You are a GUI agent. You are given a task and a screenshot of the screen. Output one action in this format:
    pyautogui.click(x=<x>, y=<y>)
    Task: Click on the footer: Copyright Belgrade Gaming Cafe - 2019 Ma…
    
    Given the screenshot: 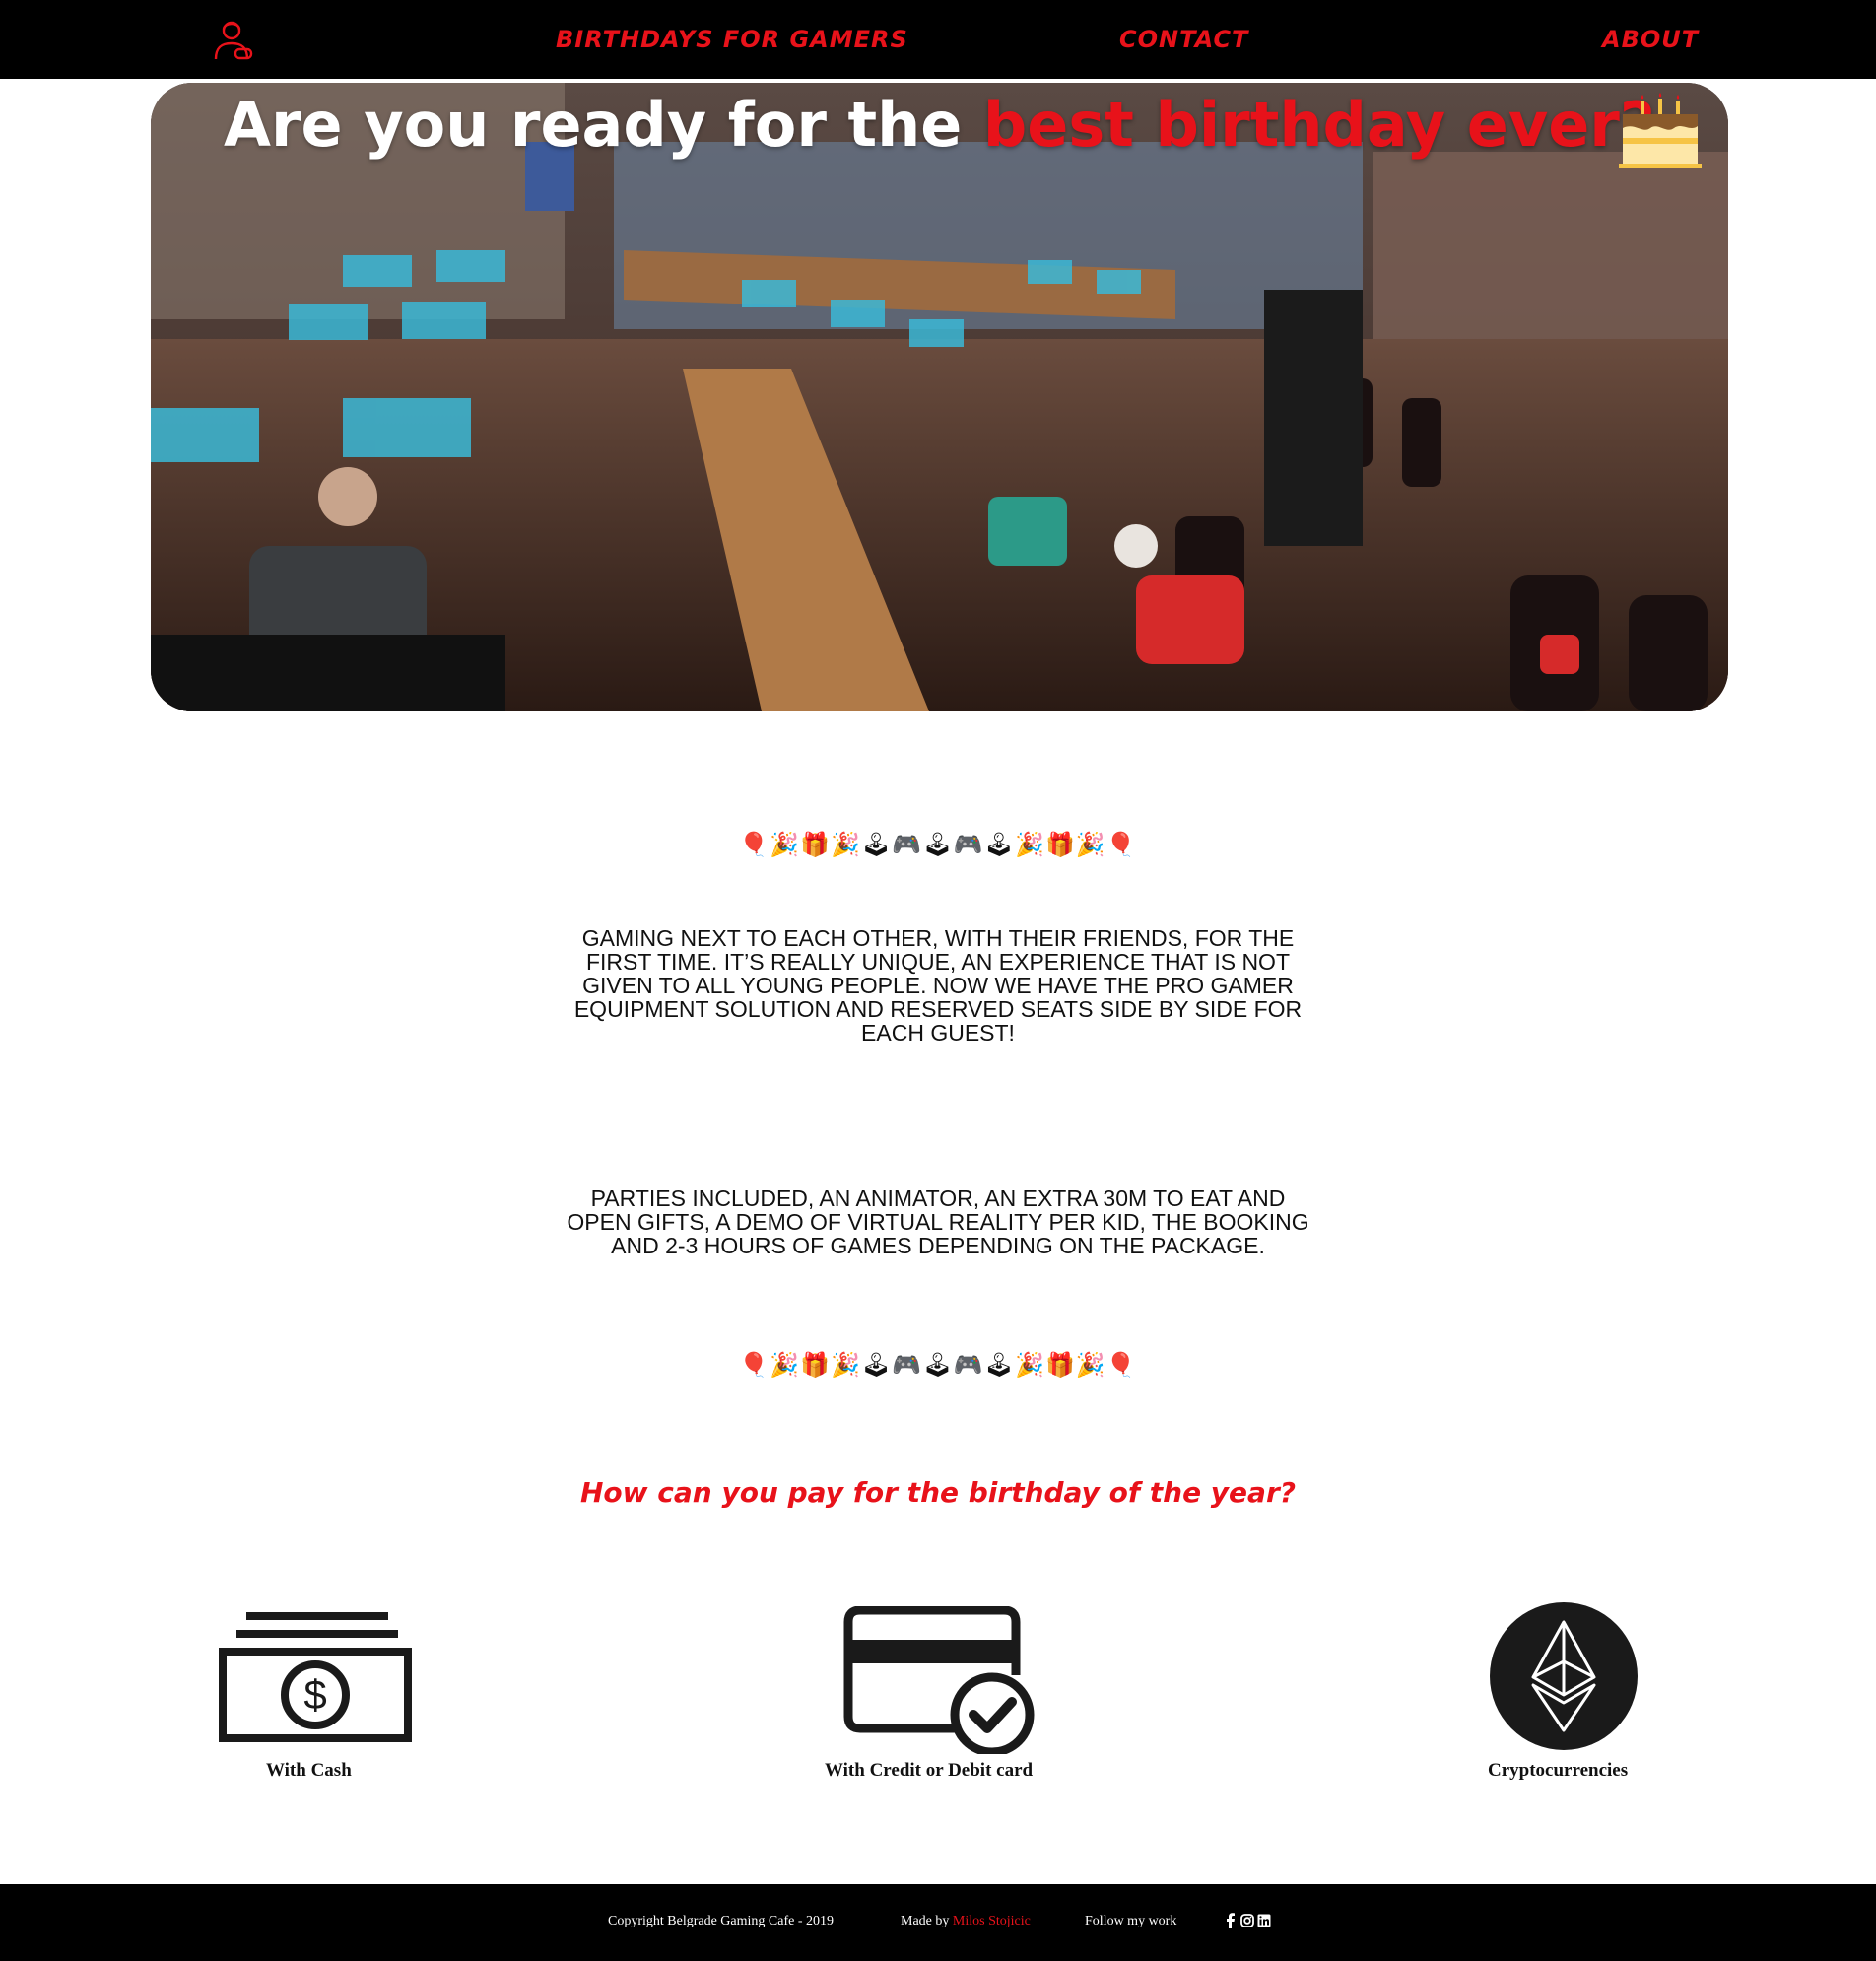 What is the action you would take?
    pyautogui.click(x=938, y=1922)
    